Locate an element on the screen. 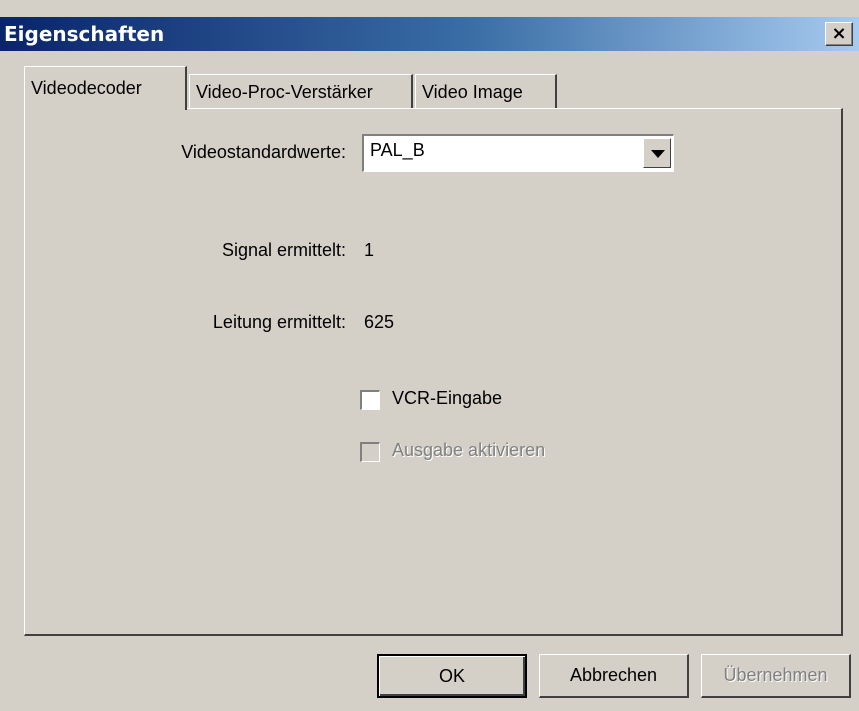 The image size is (859, 711). signal-detected-value: 1 is located at coordinates (369, 250).